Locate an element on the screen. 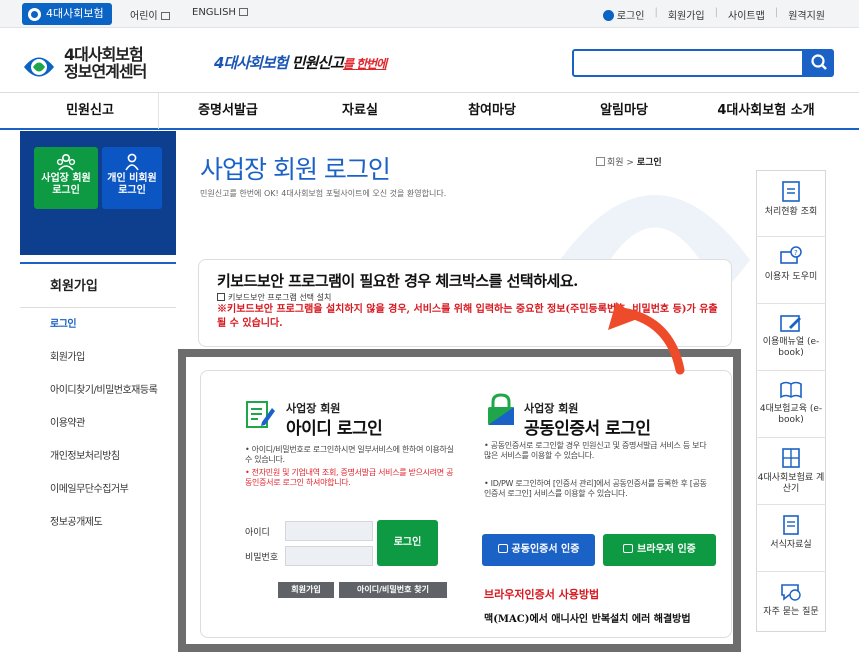 This screenshot has width=859, height=658. utility-links: 로그인 | 회원가입 | 사이트맵 | 원격지원 is located at coordinates (713, 14).